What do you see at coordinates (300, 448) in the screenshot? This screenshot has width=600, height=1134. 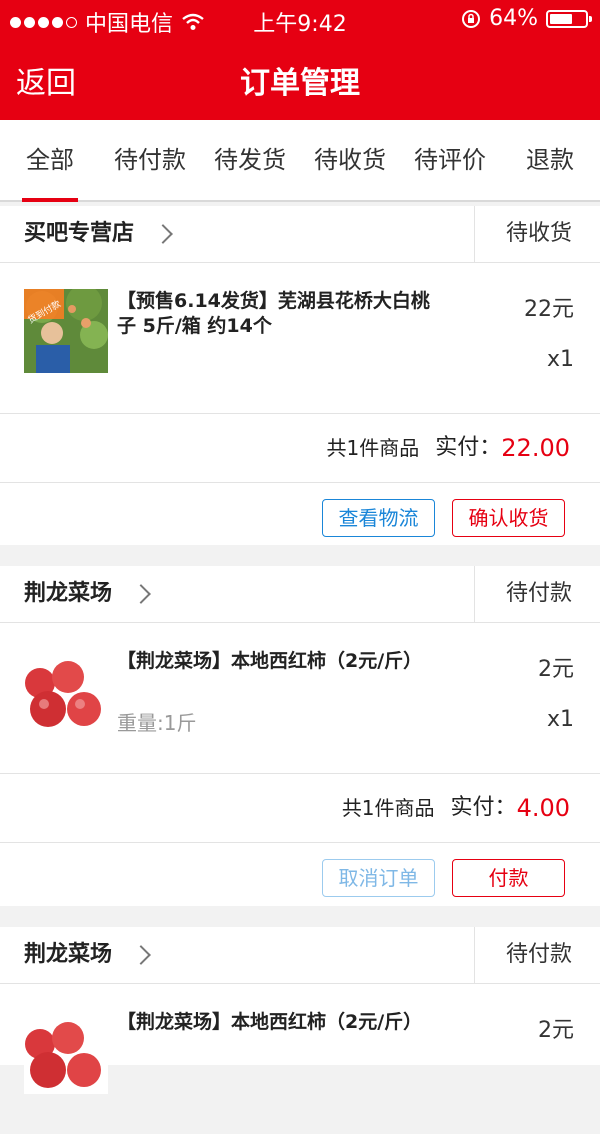 I see `order-summary: 共1件商品 实付： 22.00` at bounding box center [300, 448].